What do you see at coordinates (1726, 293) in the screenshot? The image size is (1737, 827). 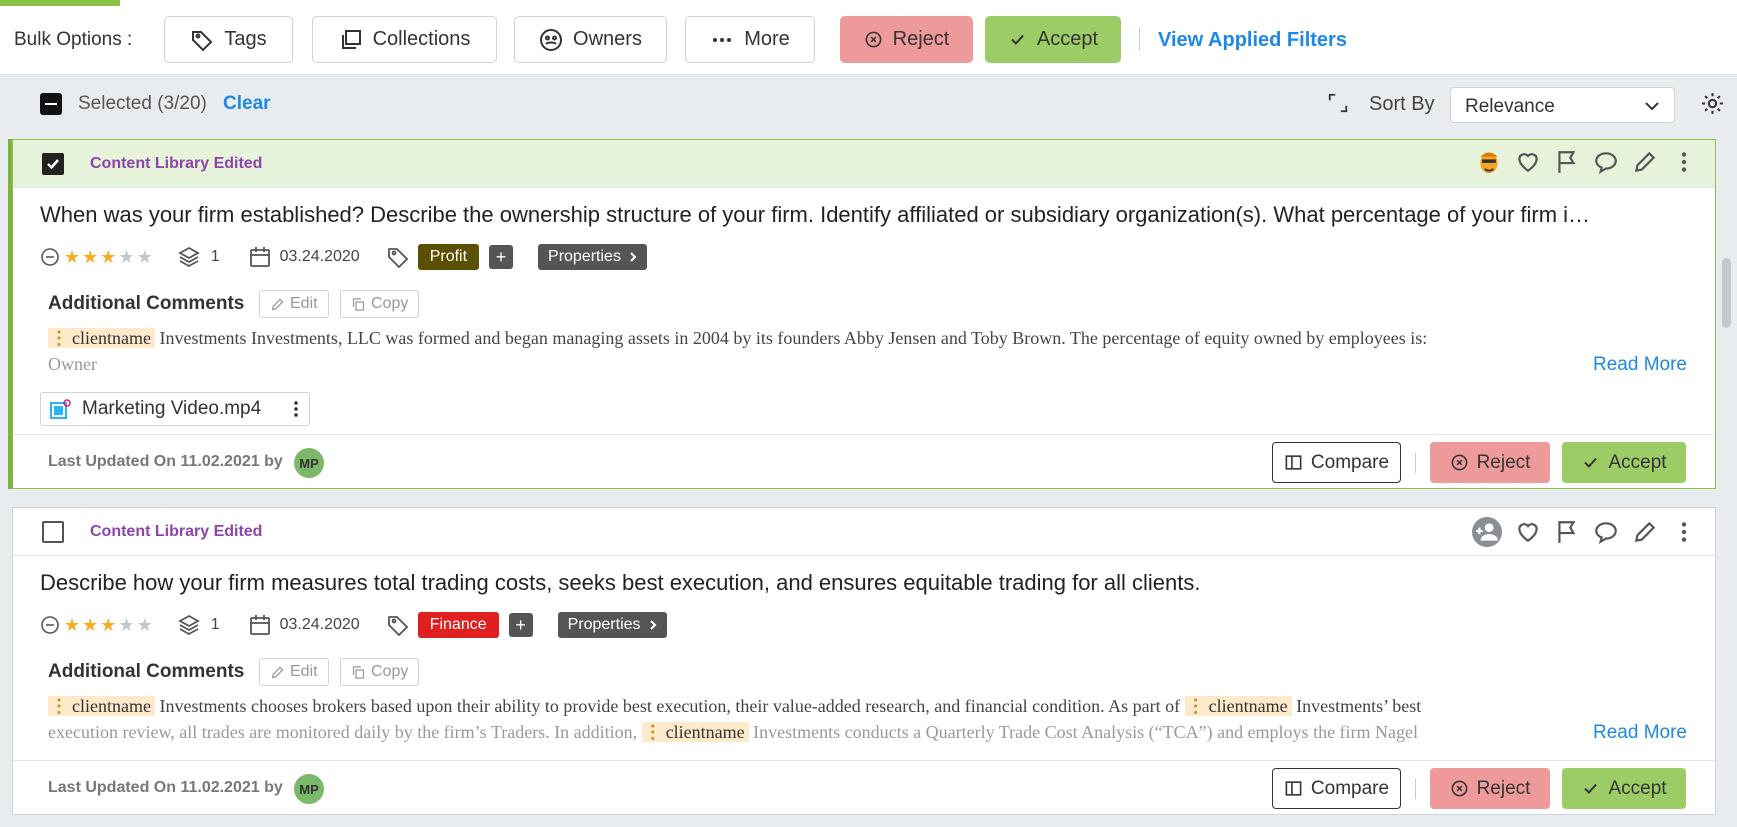 I see `scrollbar` at bounding box center [1726, 293].